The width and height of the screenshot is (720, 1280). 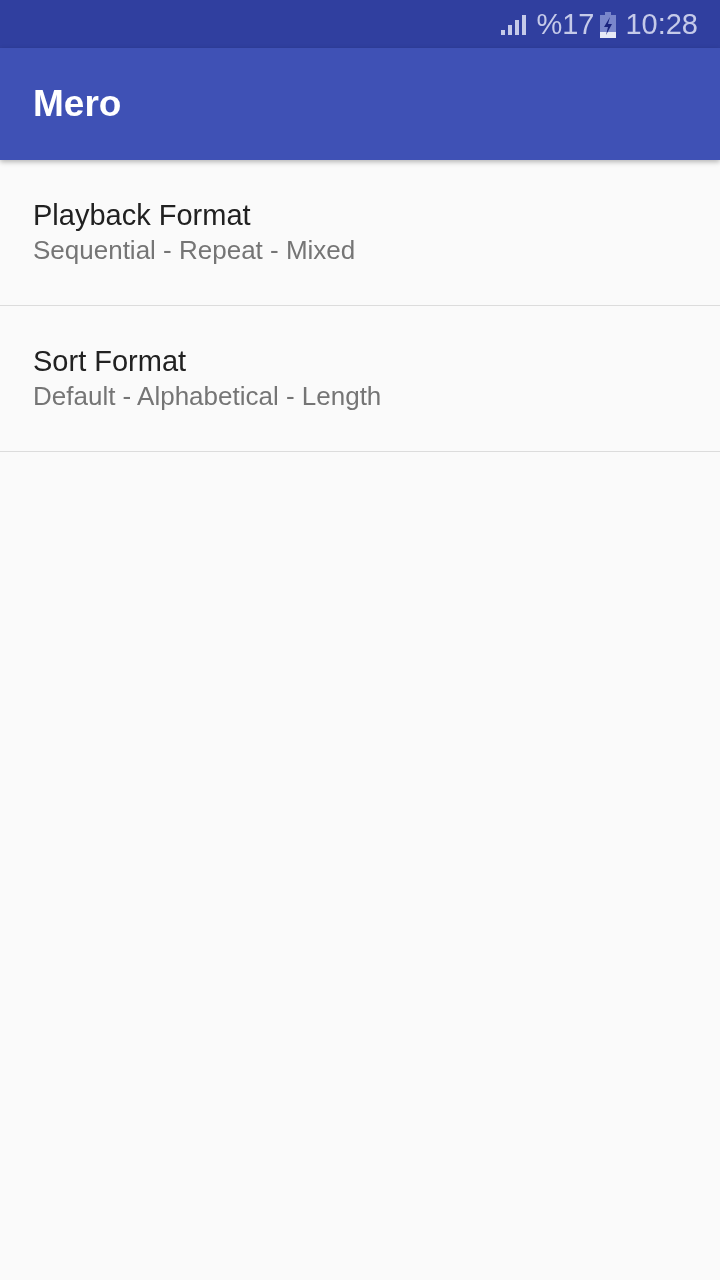 What do you see at coordinates (608, 25) in the screenshot?
I see `battery-charging-icon` at bounding box center [608, 25].